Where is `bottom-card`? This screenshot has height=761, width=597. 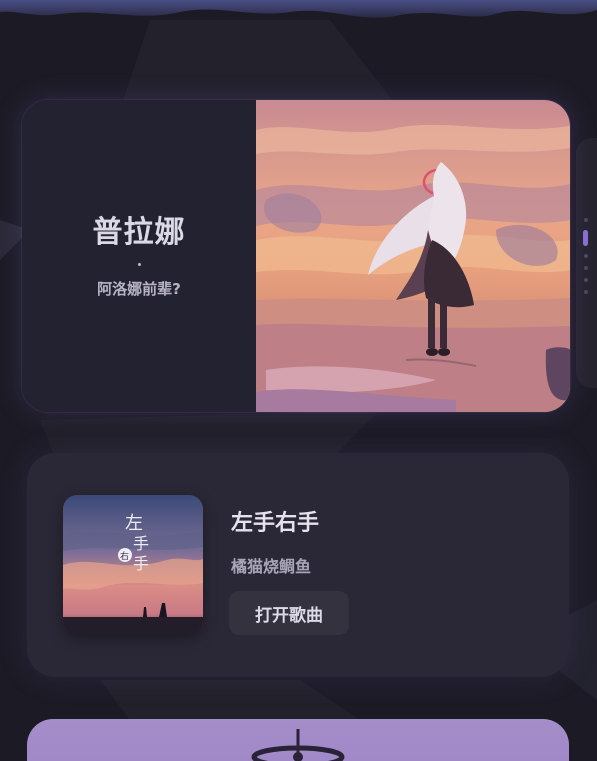
bottom-card is located at coordinates (298, 740).